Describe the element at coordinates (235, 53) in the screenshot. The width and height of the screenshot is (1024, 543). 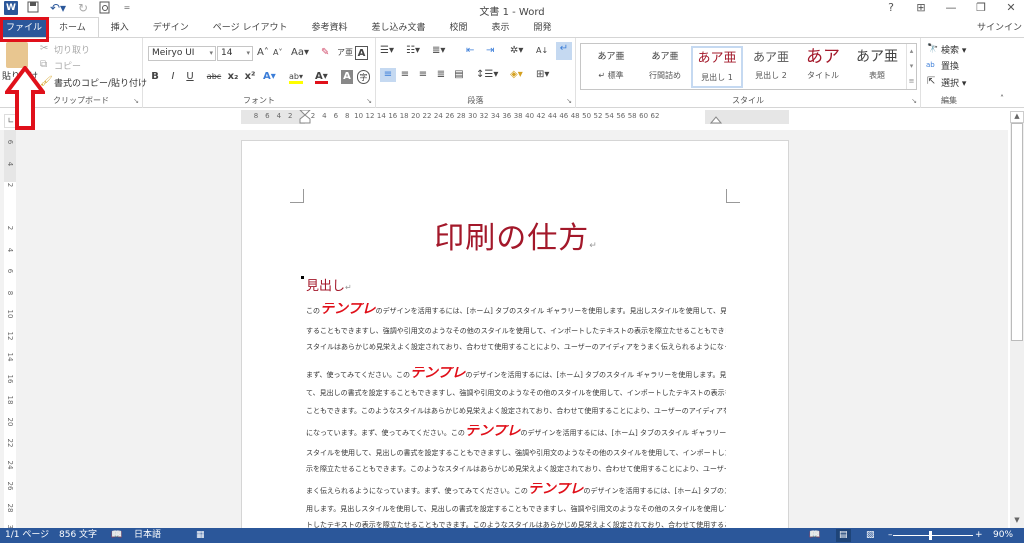
I see `font-size-select: 14 ▾` at that location.